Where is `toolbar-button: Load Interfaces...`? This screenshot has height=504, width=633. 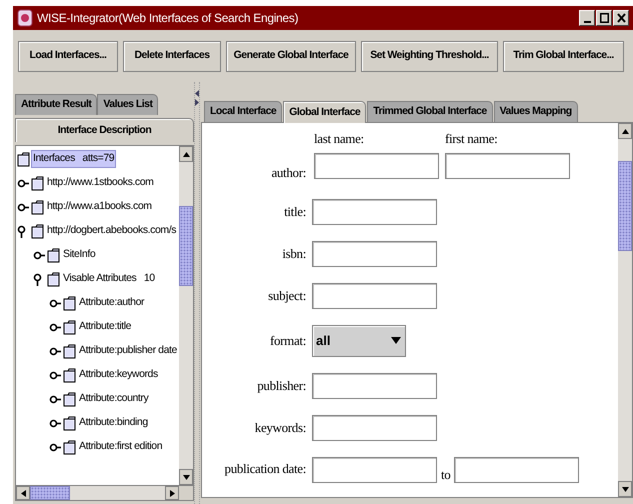
toolbar-button: Load Interfaces... is located at coordinates (68, 56).